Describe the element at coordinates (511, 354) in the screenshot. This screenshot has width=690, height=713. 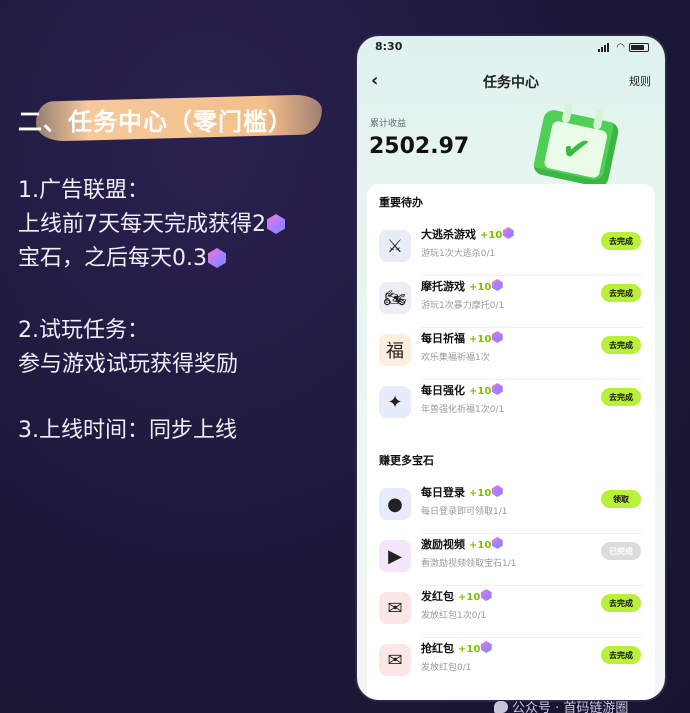
I see `task-row: 福每日祈福 +10 欢乐集福祈福1次 去完成` at that location.